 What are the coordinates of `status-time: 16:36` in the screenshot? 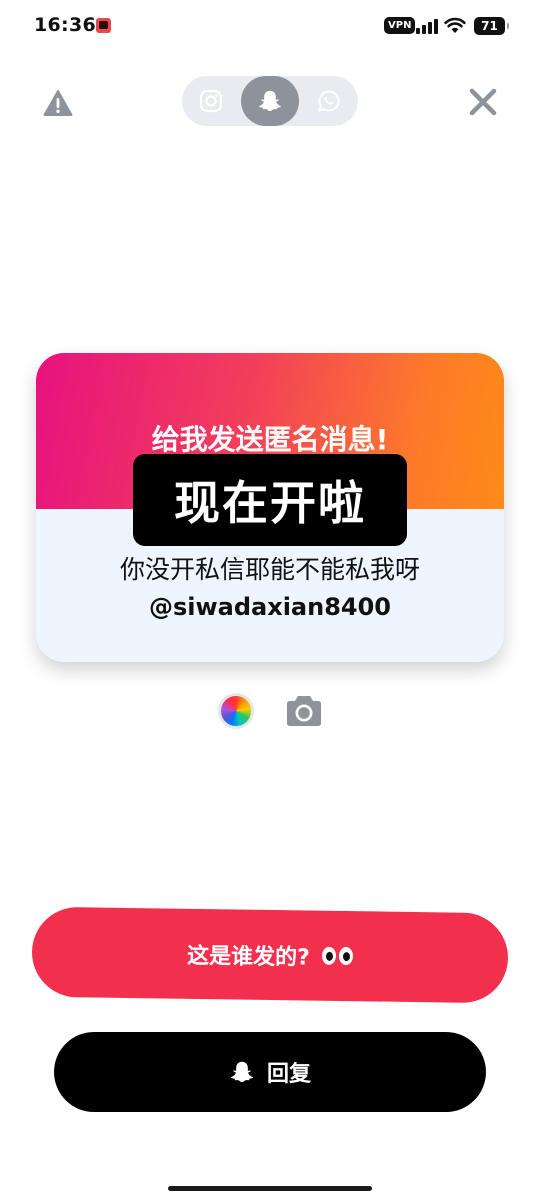 It's located at (65, 25).